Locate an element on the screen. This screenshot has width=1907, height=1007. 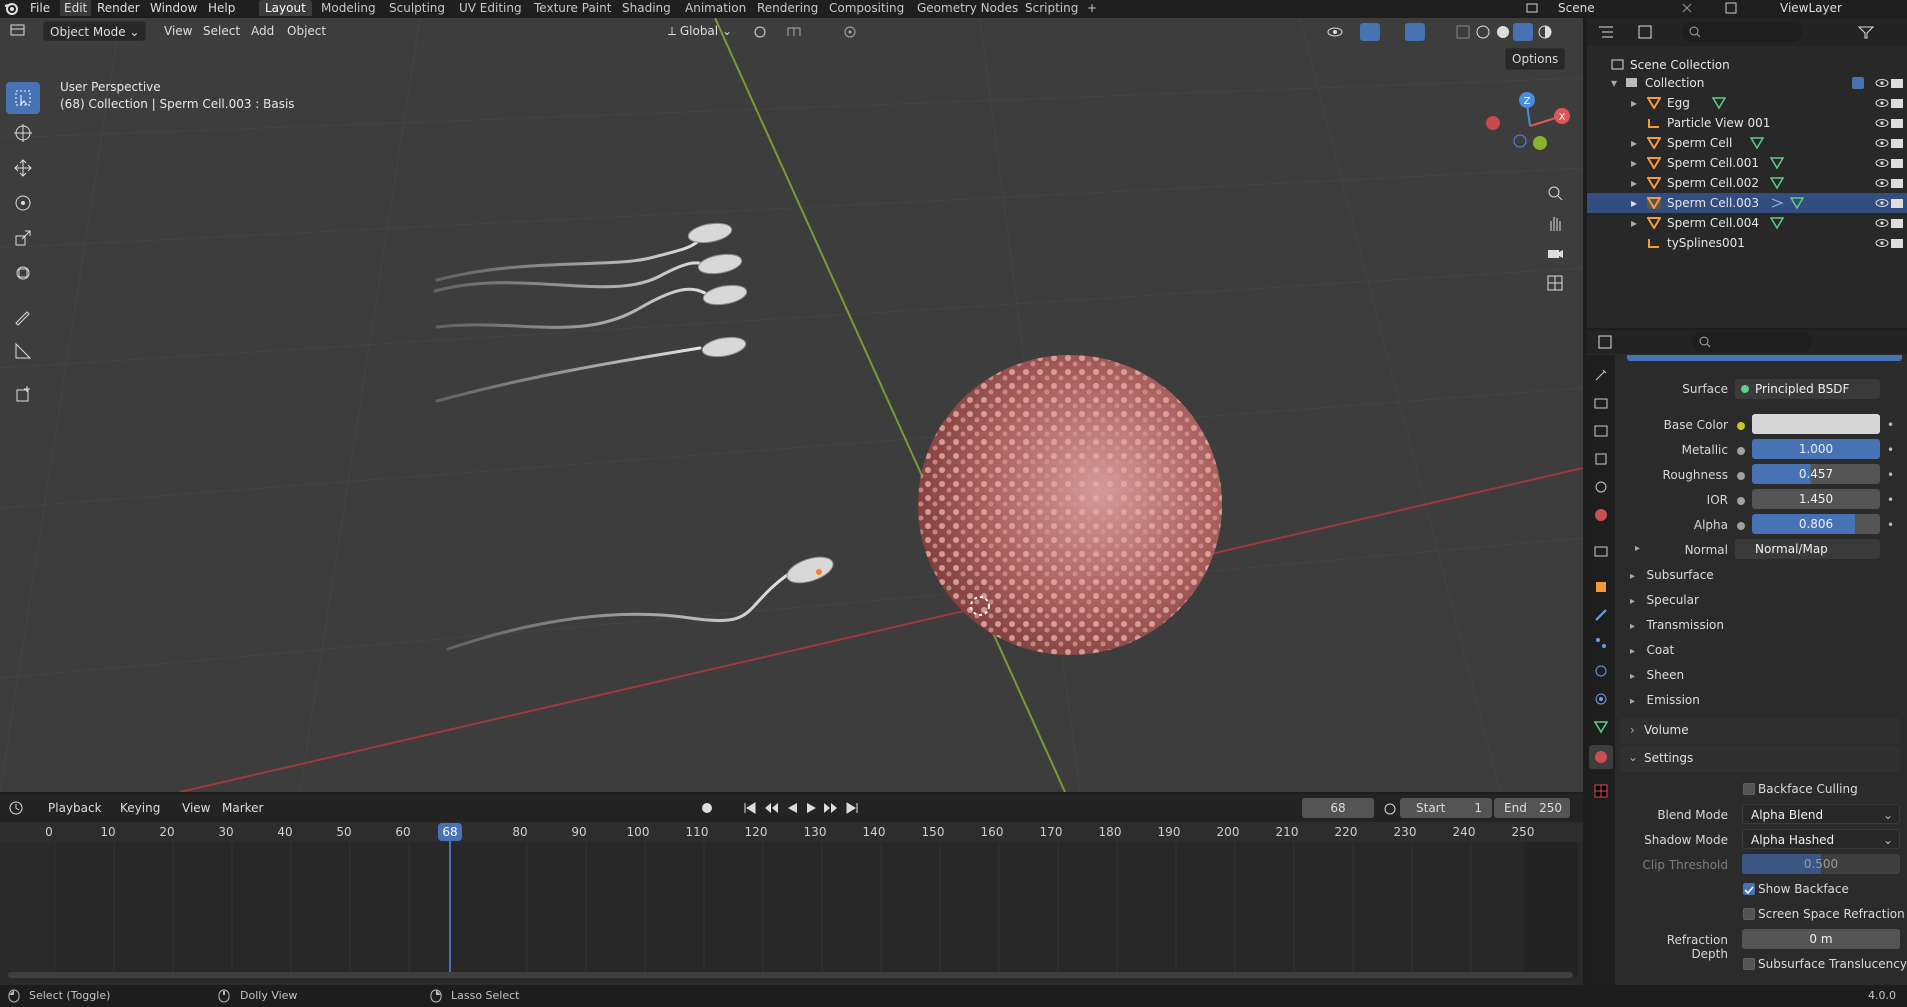
alpha-slider: 0.806 is located at coordinates (1816, 524).